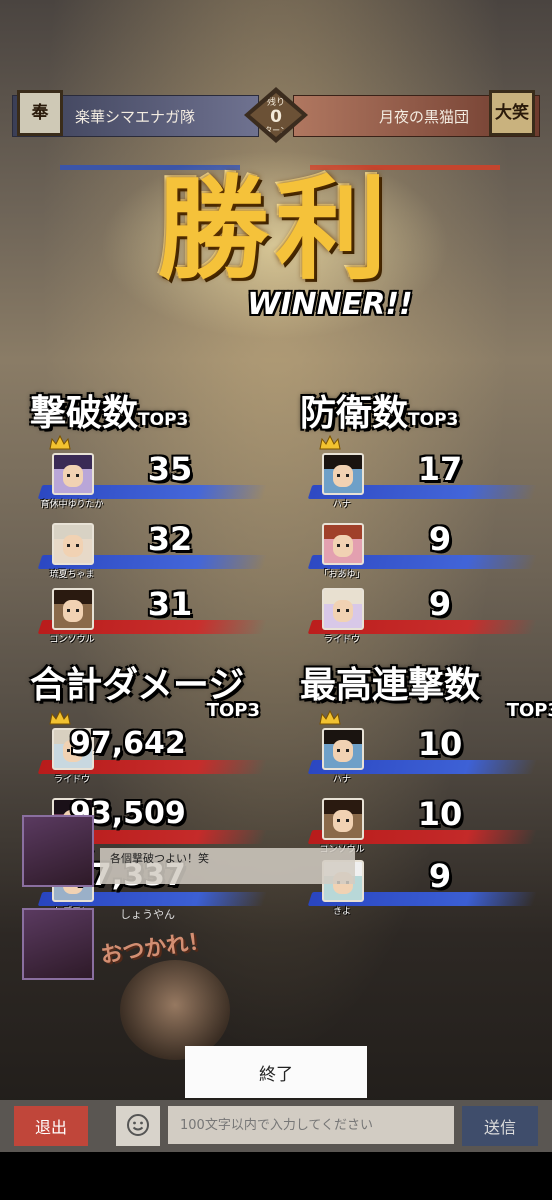 The width and height of the screenshot is (552, 1200). I want to click on right-team-emblem: 大笑, so click(512, 113).